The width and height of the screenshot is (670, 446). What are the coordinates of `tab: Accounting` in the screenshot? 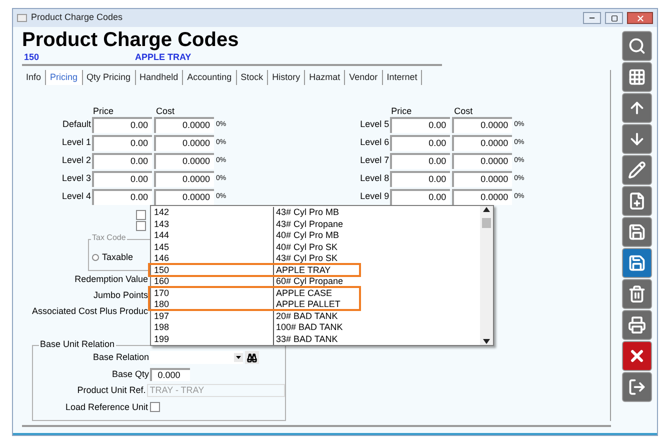 It's located at (210, 77).